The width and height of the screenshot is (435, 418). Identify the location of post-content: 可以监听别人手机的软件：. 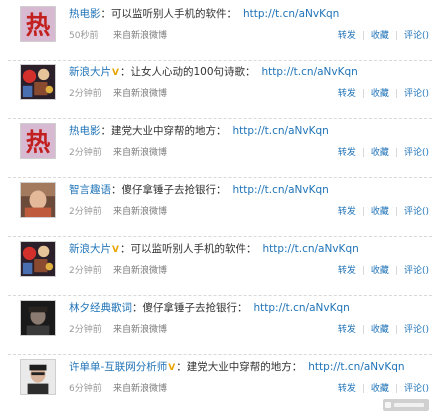
(174, 14).